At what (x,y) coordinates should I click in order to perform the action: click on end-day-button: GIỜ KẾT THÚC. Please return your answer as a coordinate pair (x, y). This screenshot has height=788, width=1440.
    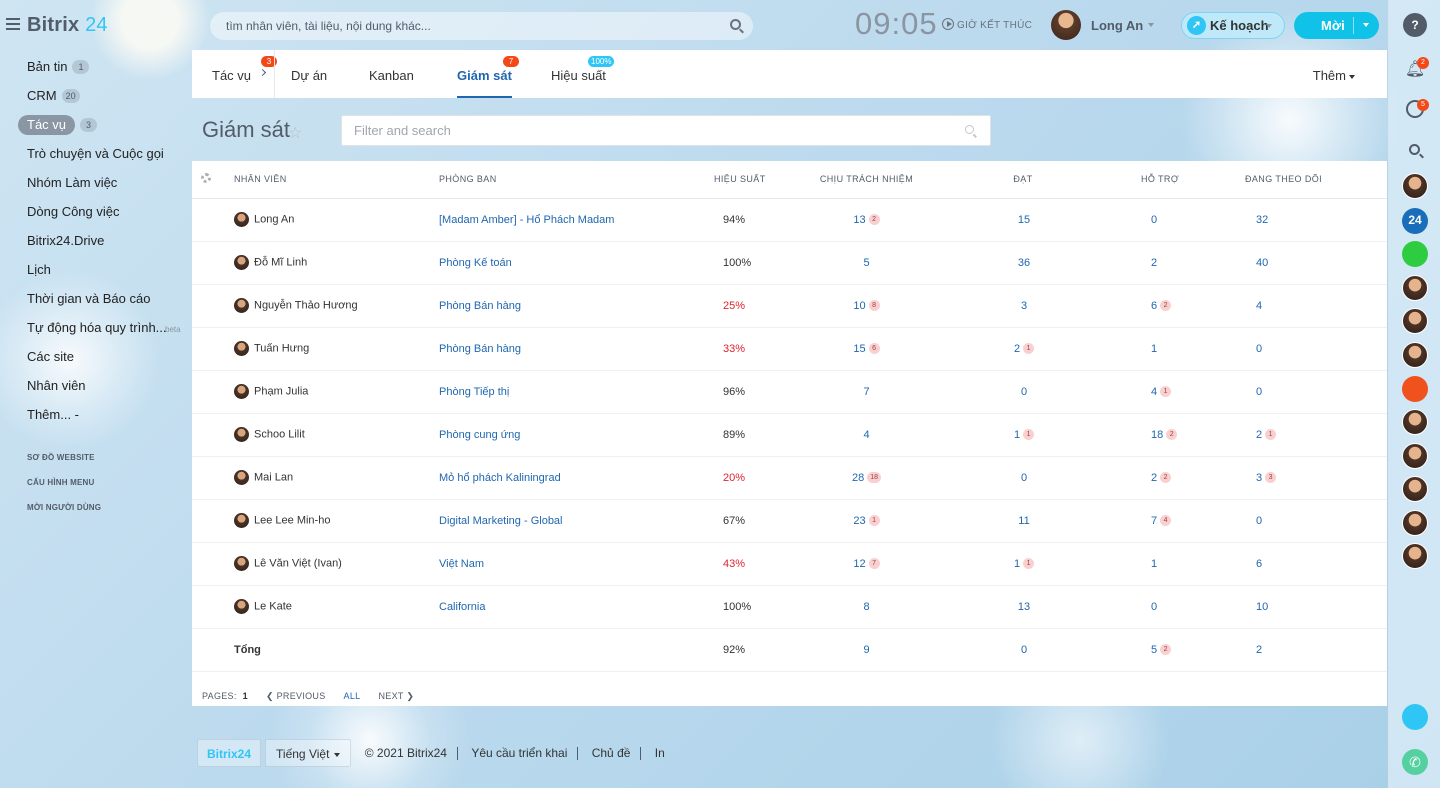
    Looking at the image, I should click on (987, 24).